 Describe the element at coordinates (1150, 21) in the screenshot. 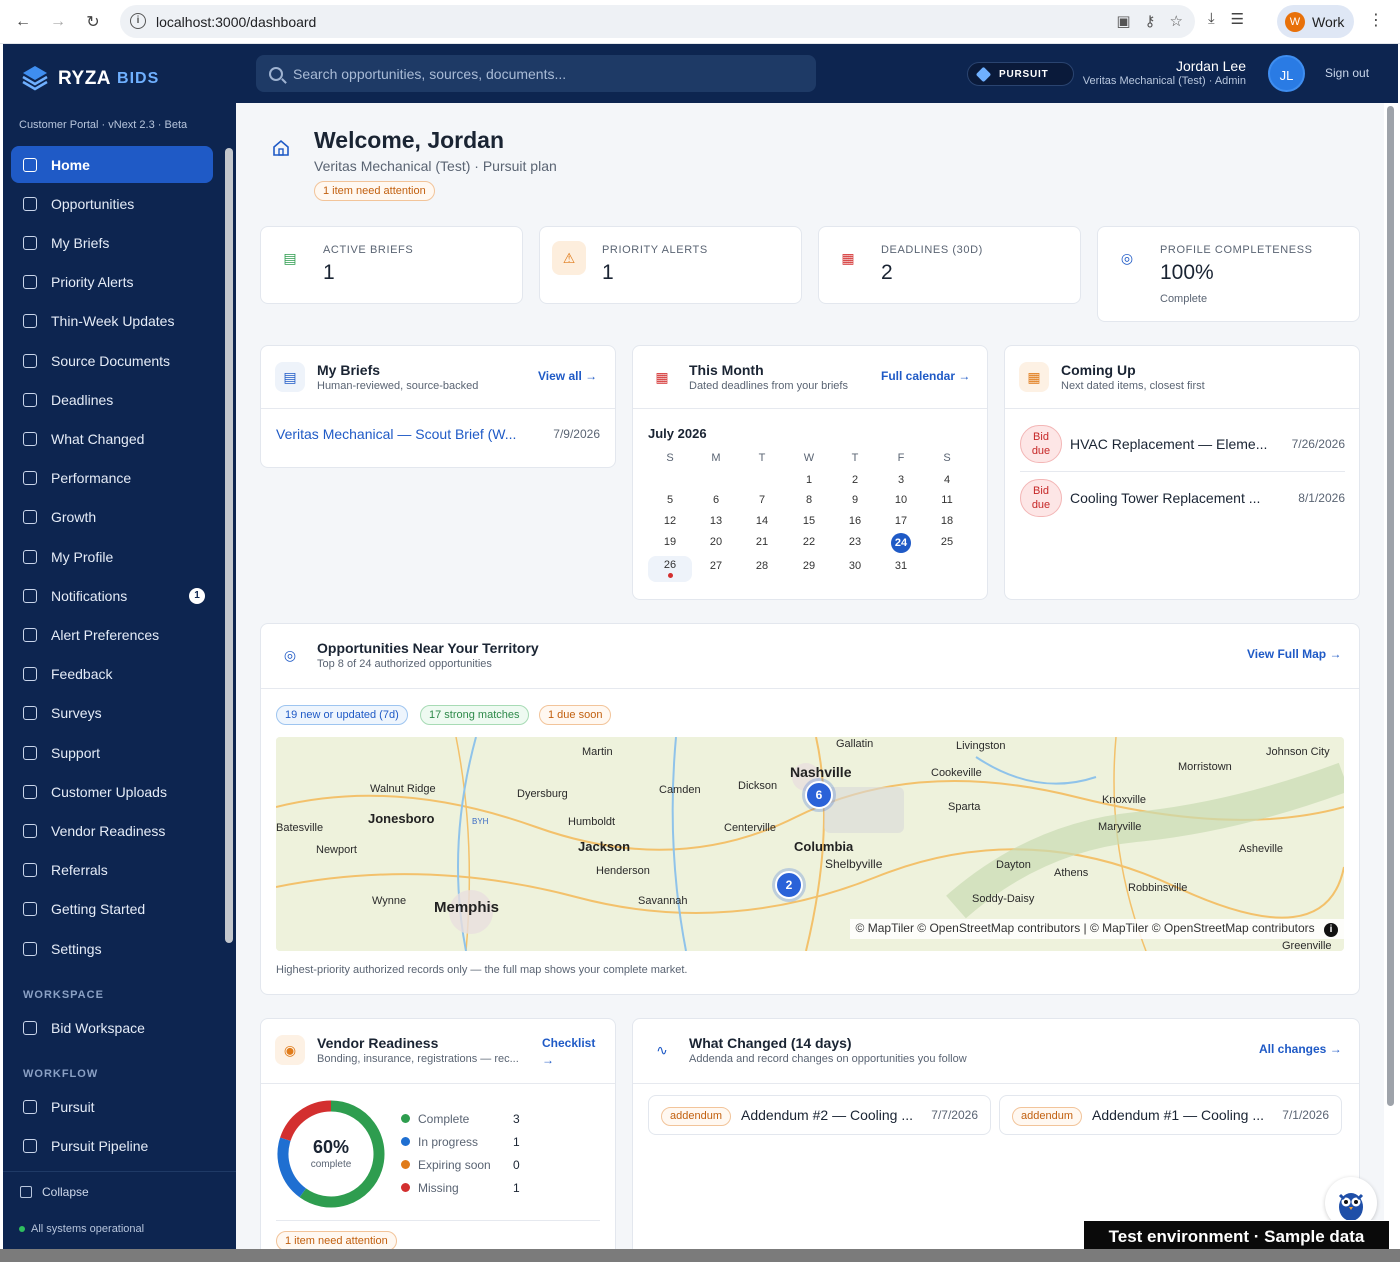

I see `key-icon: ⚷` at that location.